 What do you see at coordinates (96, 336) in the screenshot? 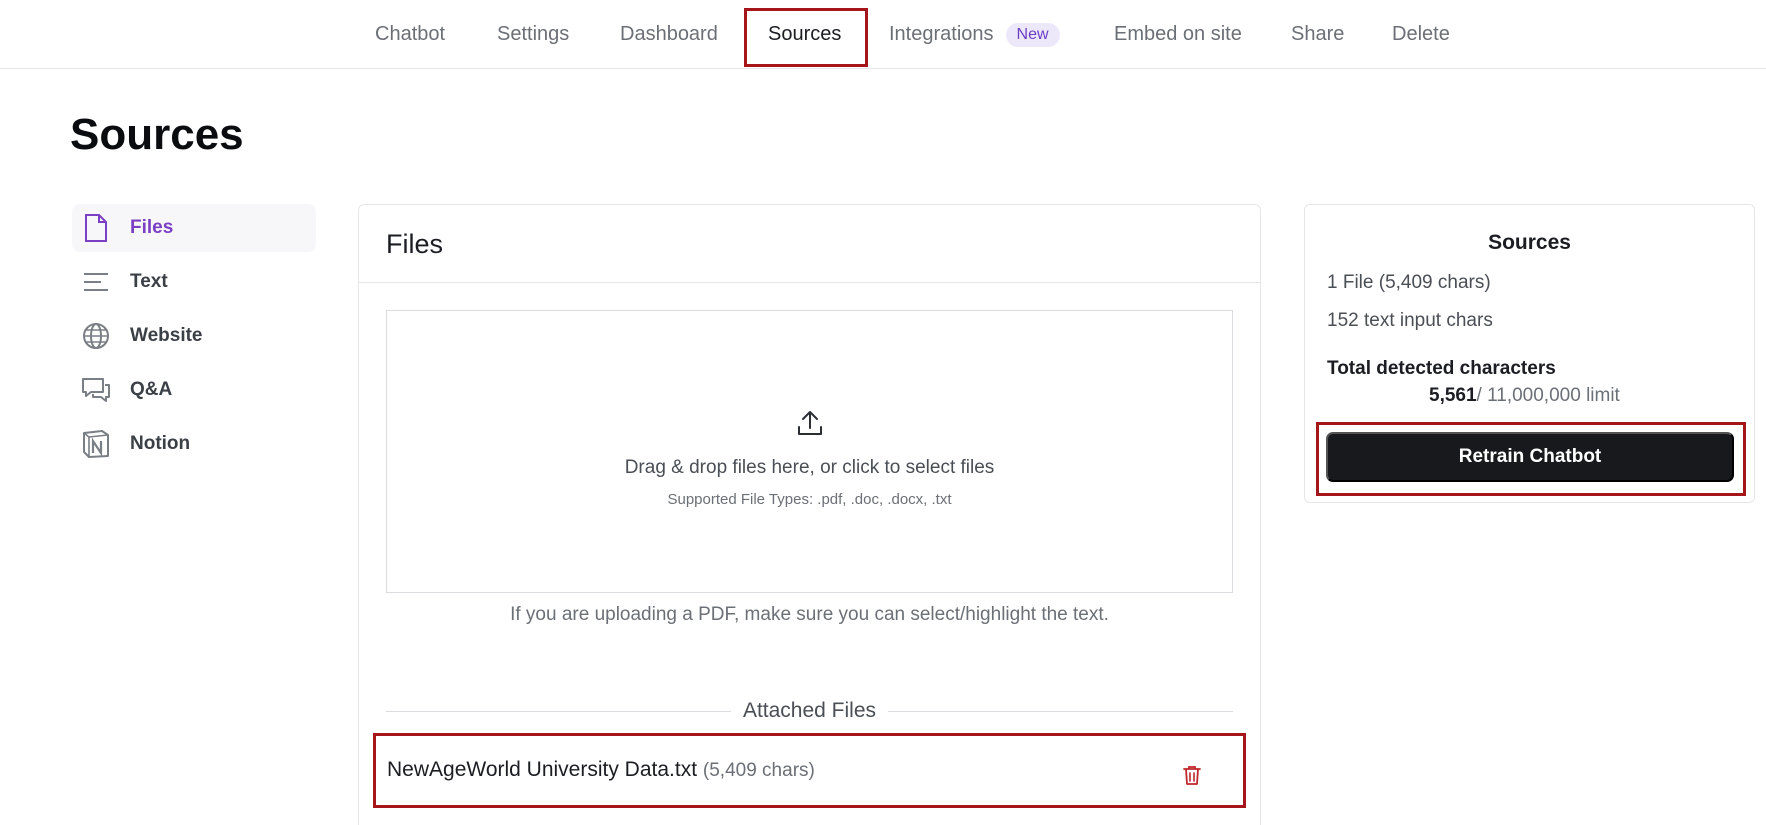
I see `globe-icon` at bounding box center [96, 336].